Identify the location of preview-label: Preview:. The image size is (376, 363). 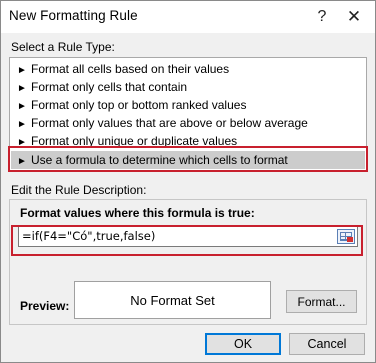
(45, 306).